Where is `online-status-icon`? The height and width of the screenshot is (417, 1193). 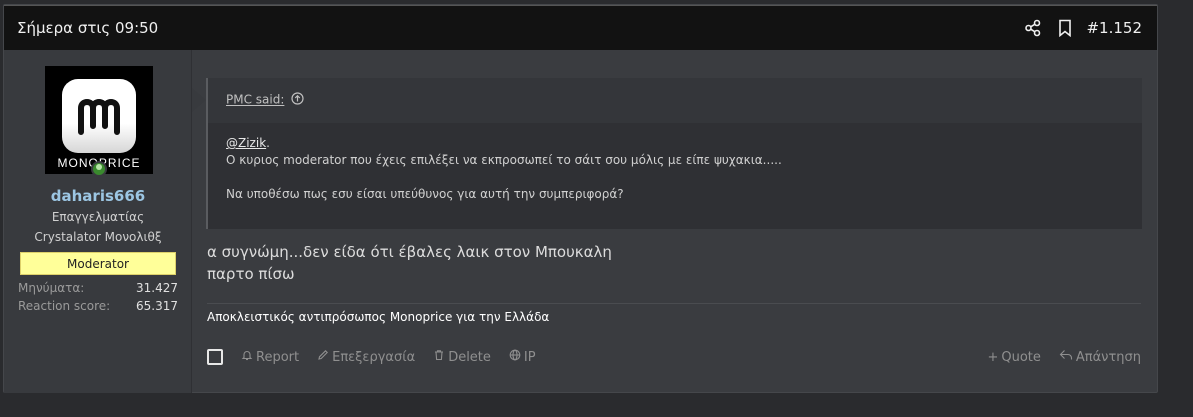 online-status-icon is located at coordinates (99, 169).